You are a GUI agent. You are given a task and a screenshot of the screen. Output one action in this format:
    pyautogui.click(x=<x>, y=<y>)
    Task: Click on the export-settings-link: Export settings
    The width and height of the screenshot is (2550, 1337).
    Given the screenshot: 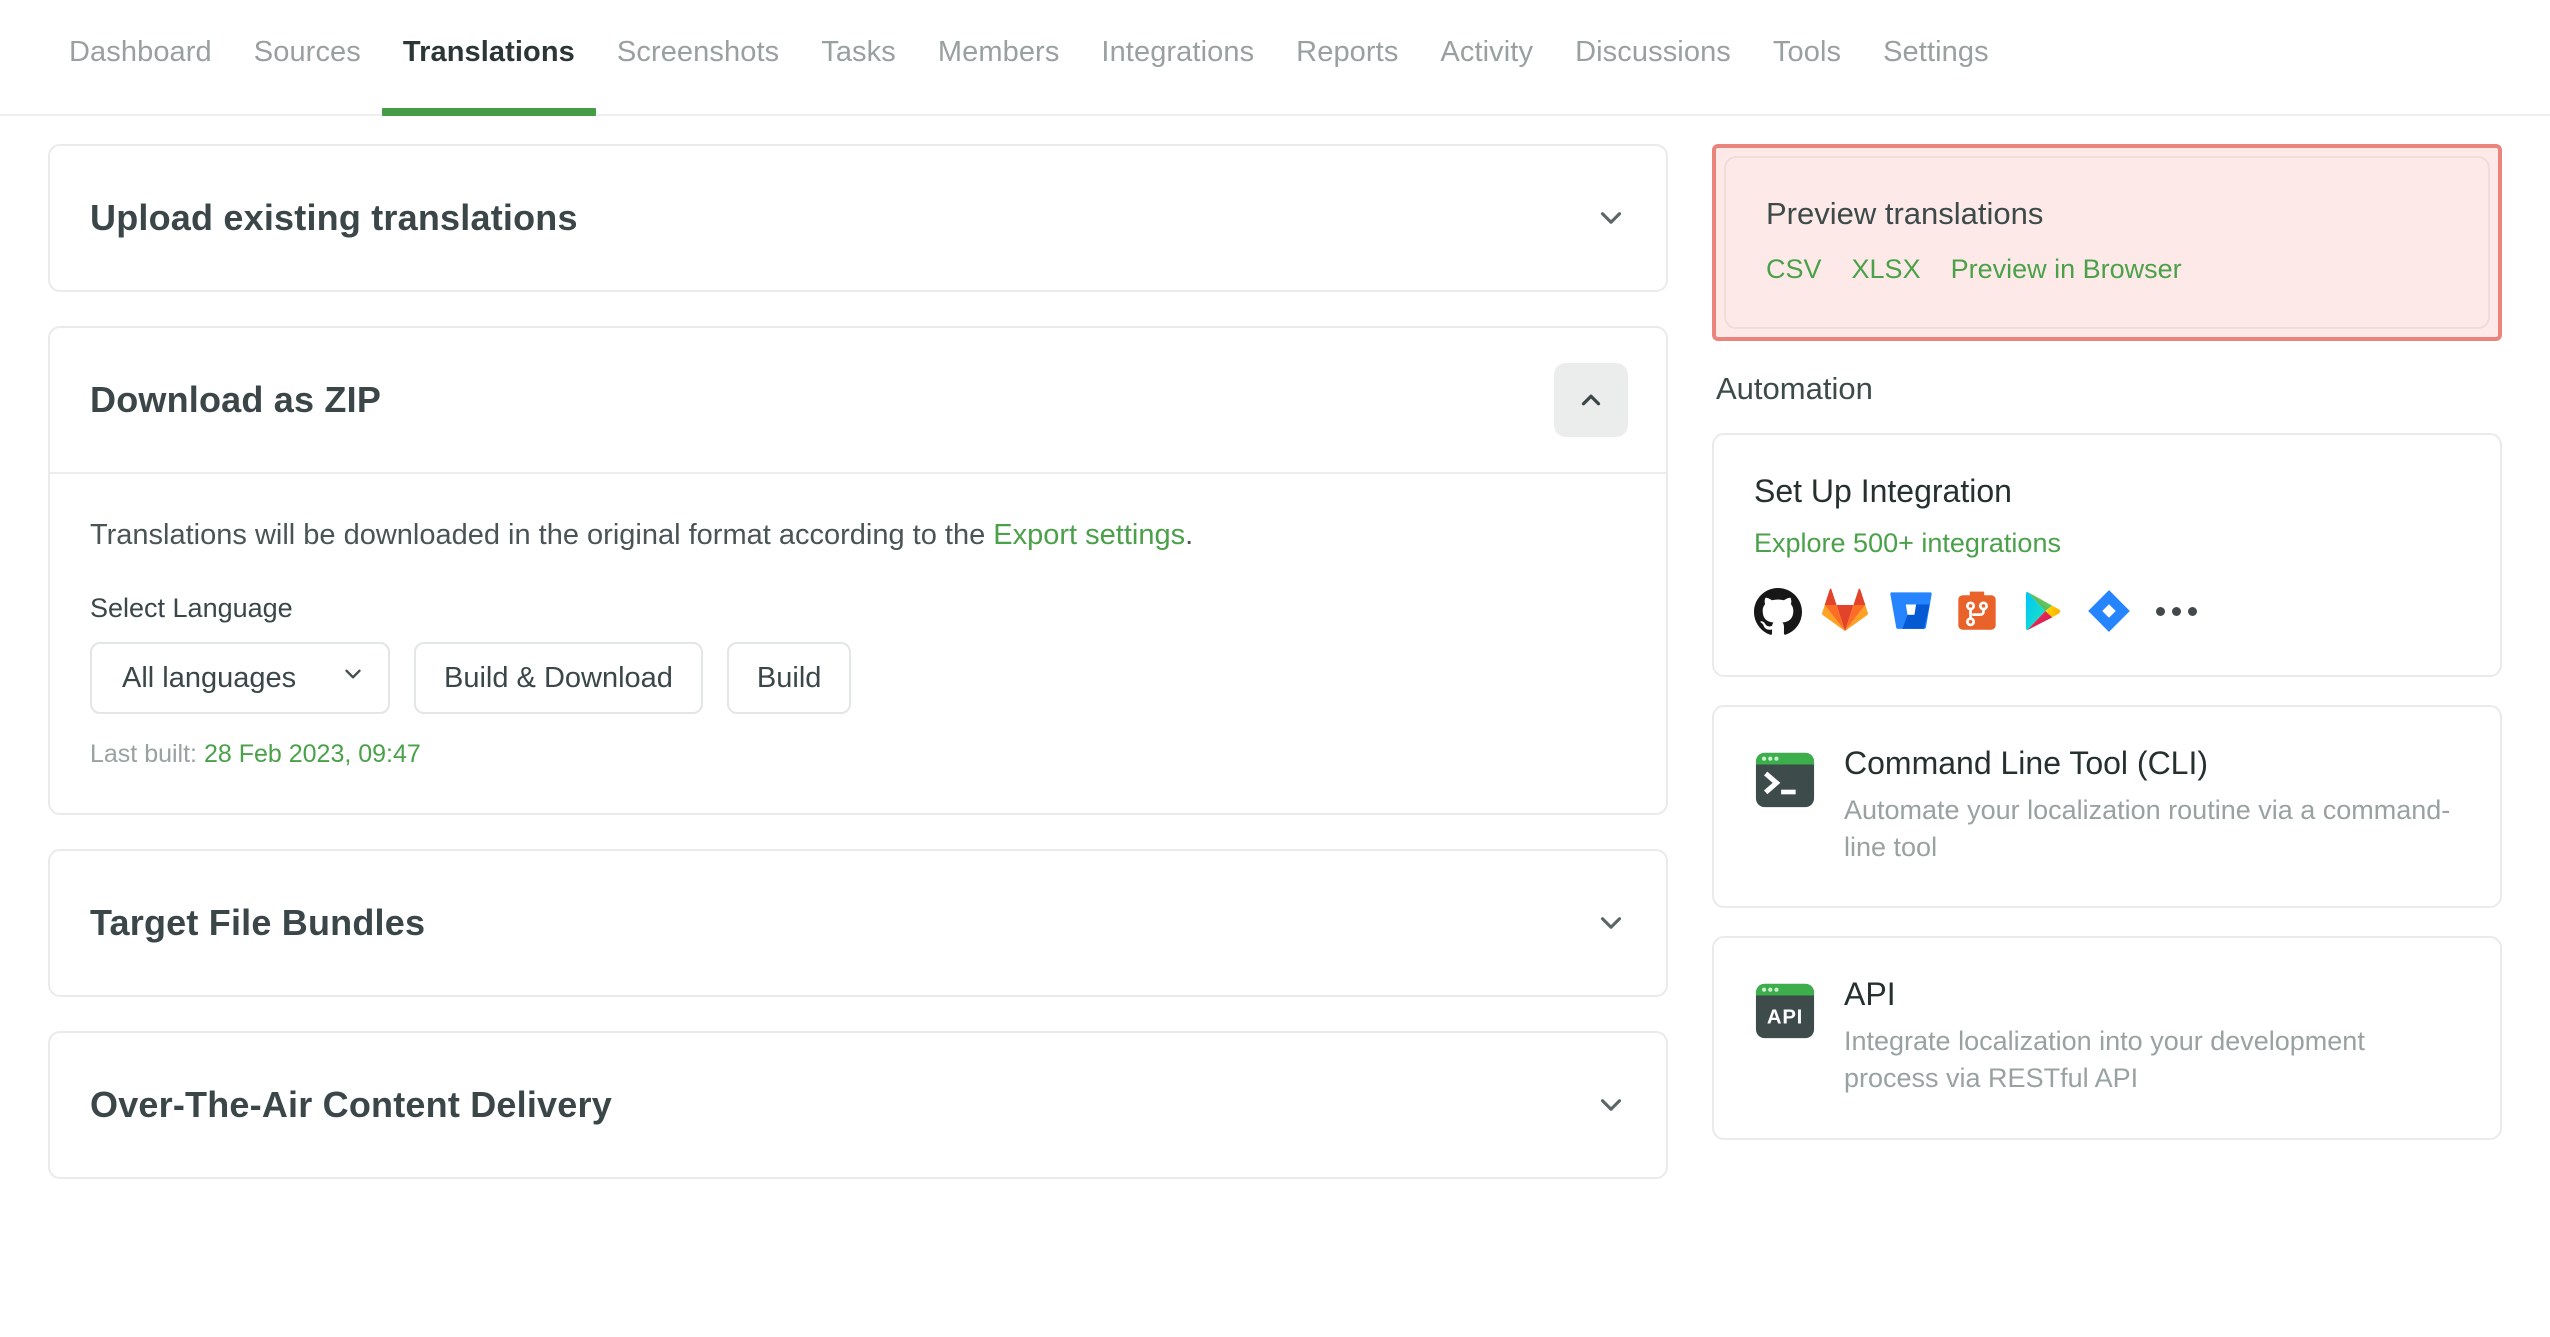 What is the action you would take?
    pyautogui.click(x=1089, y=535)
    